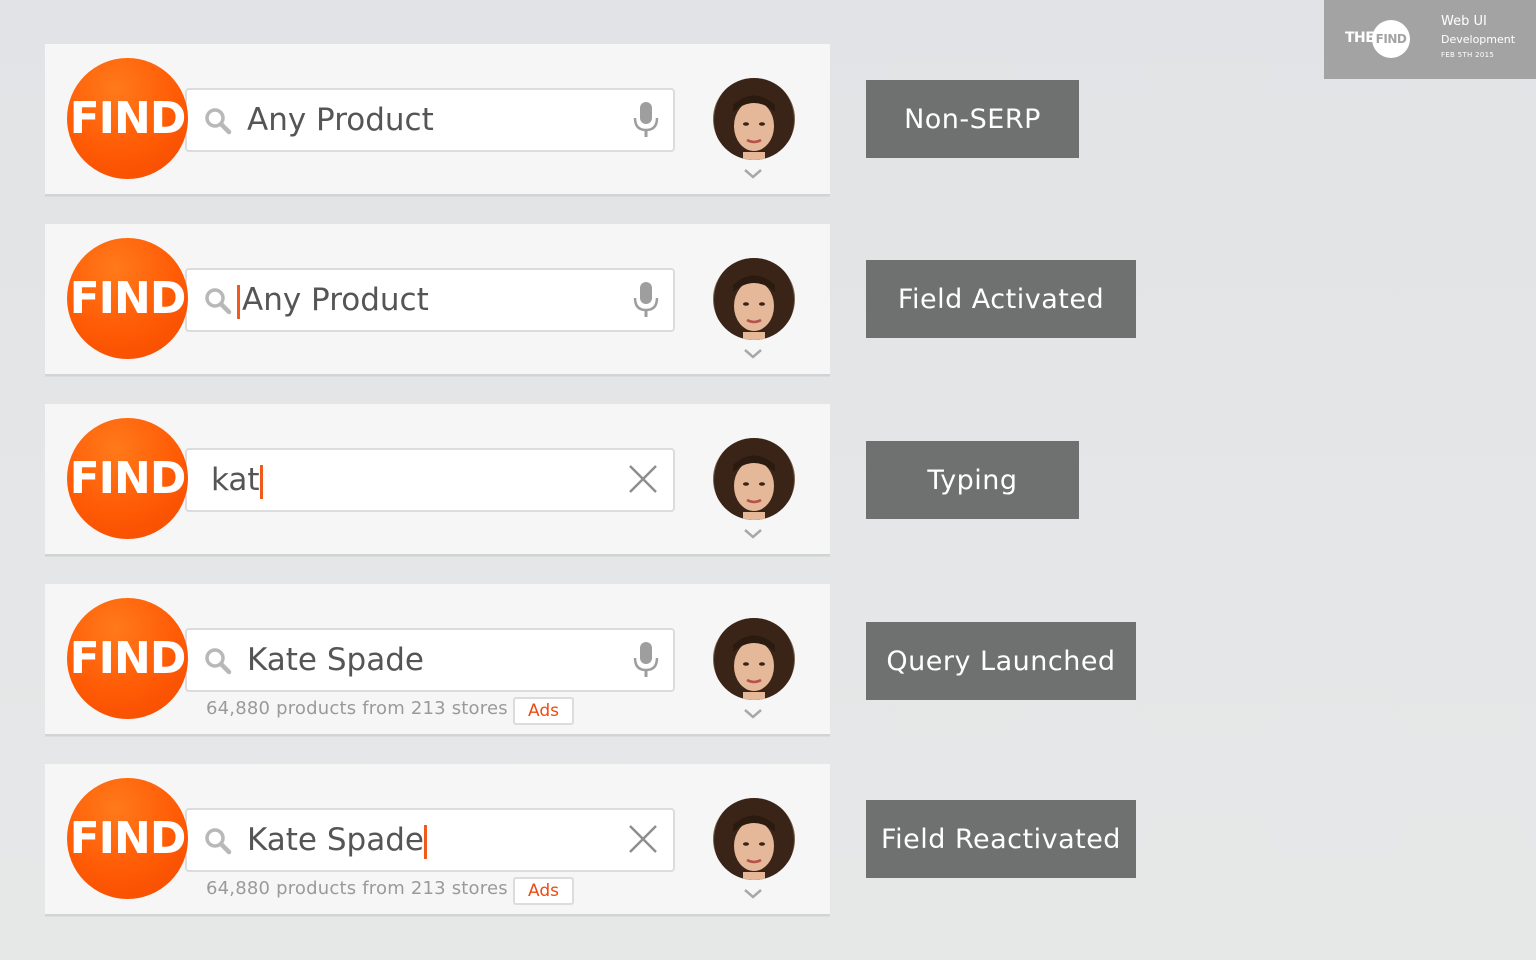 The width and height of the screenshot is (1536, 960). Describe the element at coordinates (972, 119) in the screenshot. I see `state-label-non-serp: Non-SERP` at that location.